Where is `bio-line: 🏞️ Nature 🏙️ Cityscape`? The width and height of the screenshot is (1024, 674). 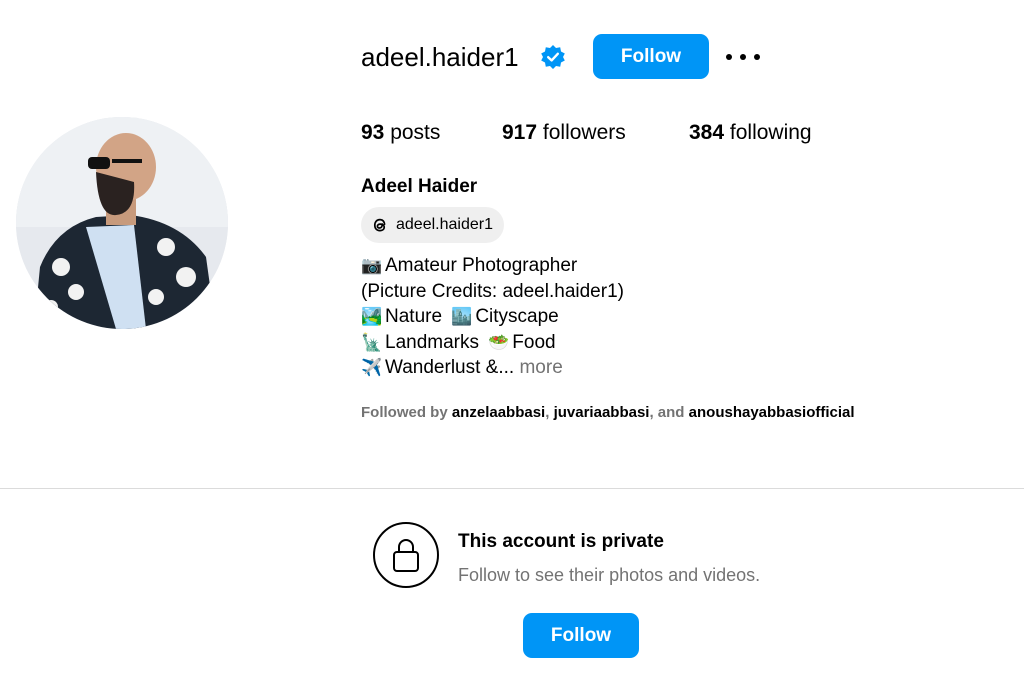 bio-line: 🏞️ Nature 🏙️ Cityscape is located at coordinates (492, 317).